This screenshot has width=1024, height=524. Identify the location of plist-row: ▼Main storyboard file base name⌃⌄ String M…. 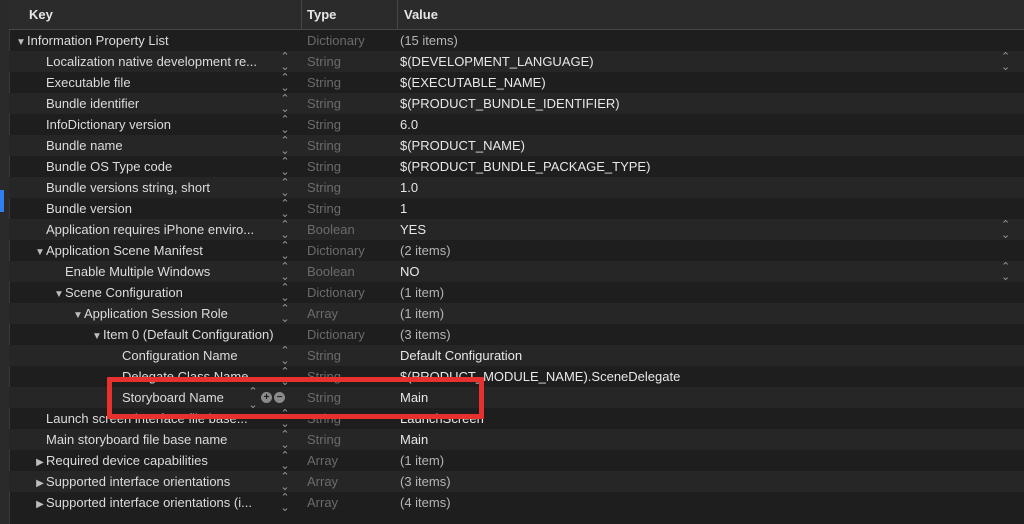
(516, 439).